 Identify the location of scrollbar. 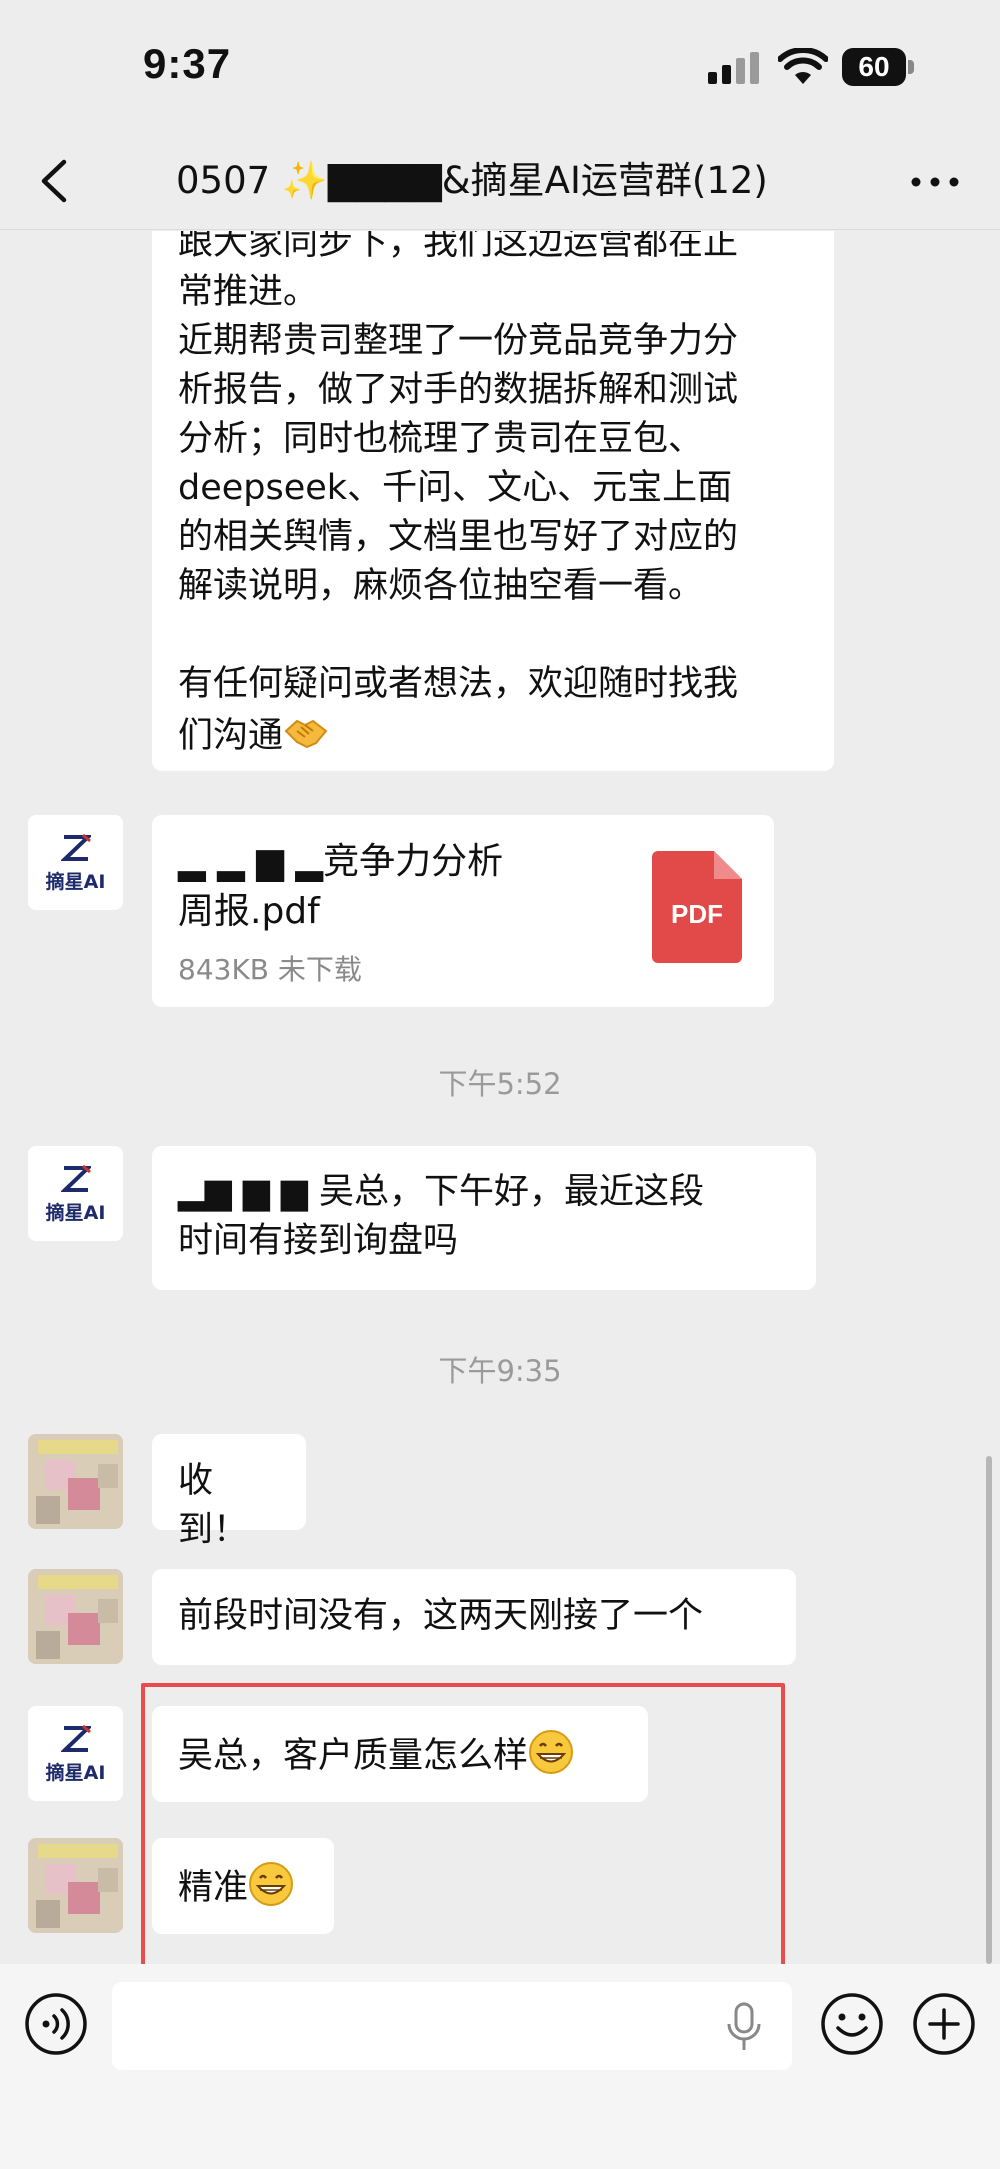
(989, 1710).